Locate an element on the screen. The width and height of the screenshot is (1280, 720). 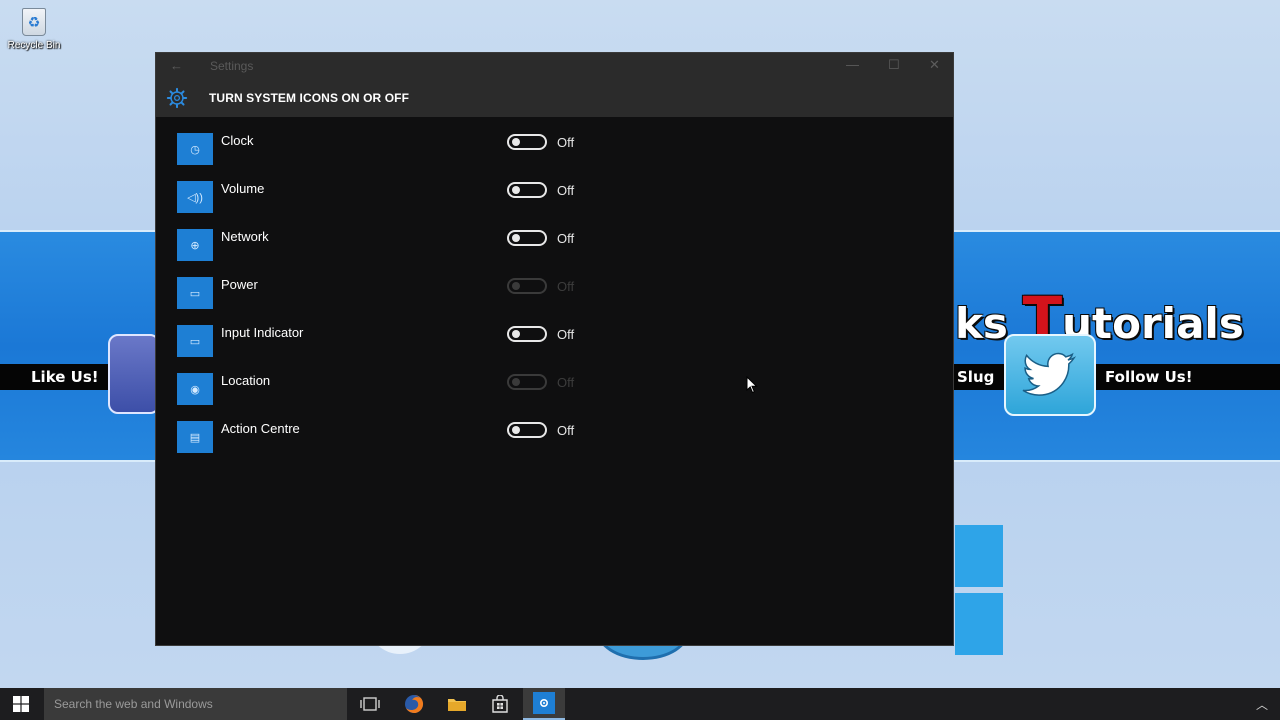
clock-toggle is located at coordinates (527, 142).